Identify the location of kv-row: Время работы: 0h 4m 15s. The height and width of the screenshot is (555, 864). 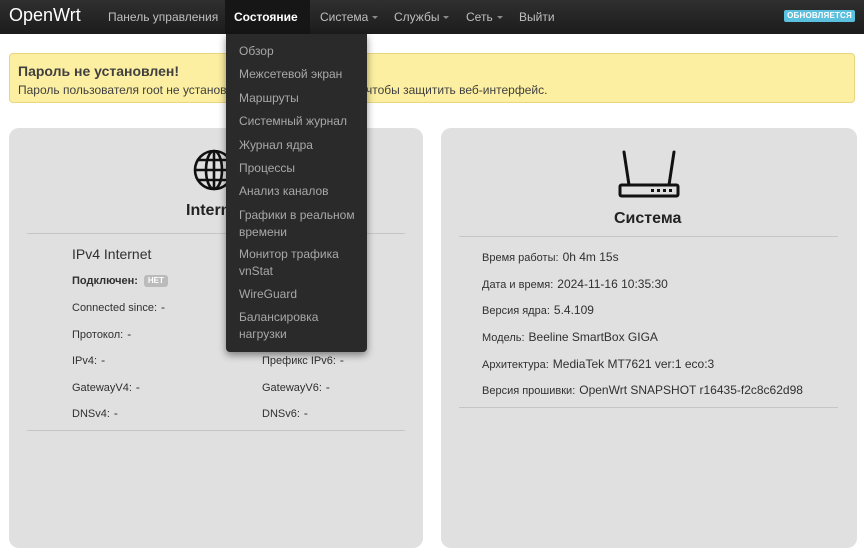
(550, 257).